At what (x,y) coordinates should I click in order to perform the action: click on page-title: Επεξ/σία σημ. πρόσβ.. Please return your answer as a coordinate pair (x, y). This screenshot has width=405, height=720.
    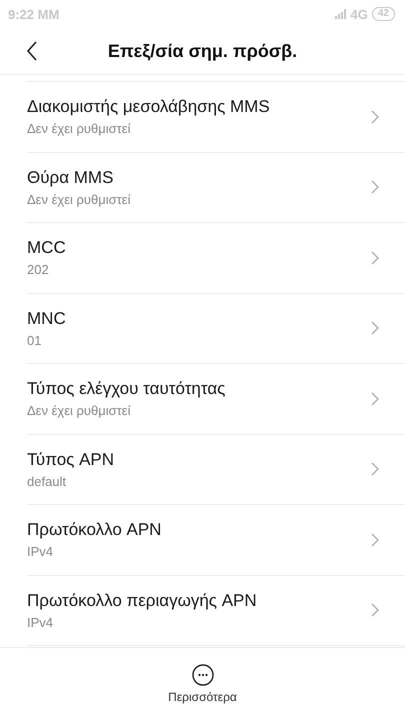
    Looking at the image, I should click on (203, 51).